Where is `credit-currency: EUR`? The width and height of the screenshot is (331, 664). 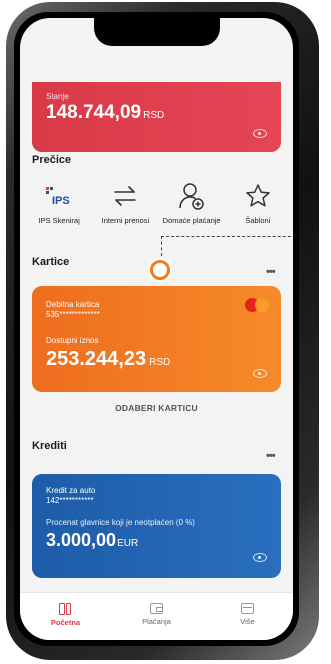
credit-currency: EUR is located at coordinates (128, 543).